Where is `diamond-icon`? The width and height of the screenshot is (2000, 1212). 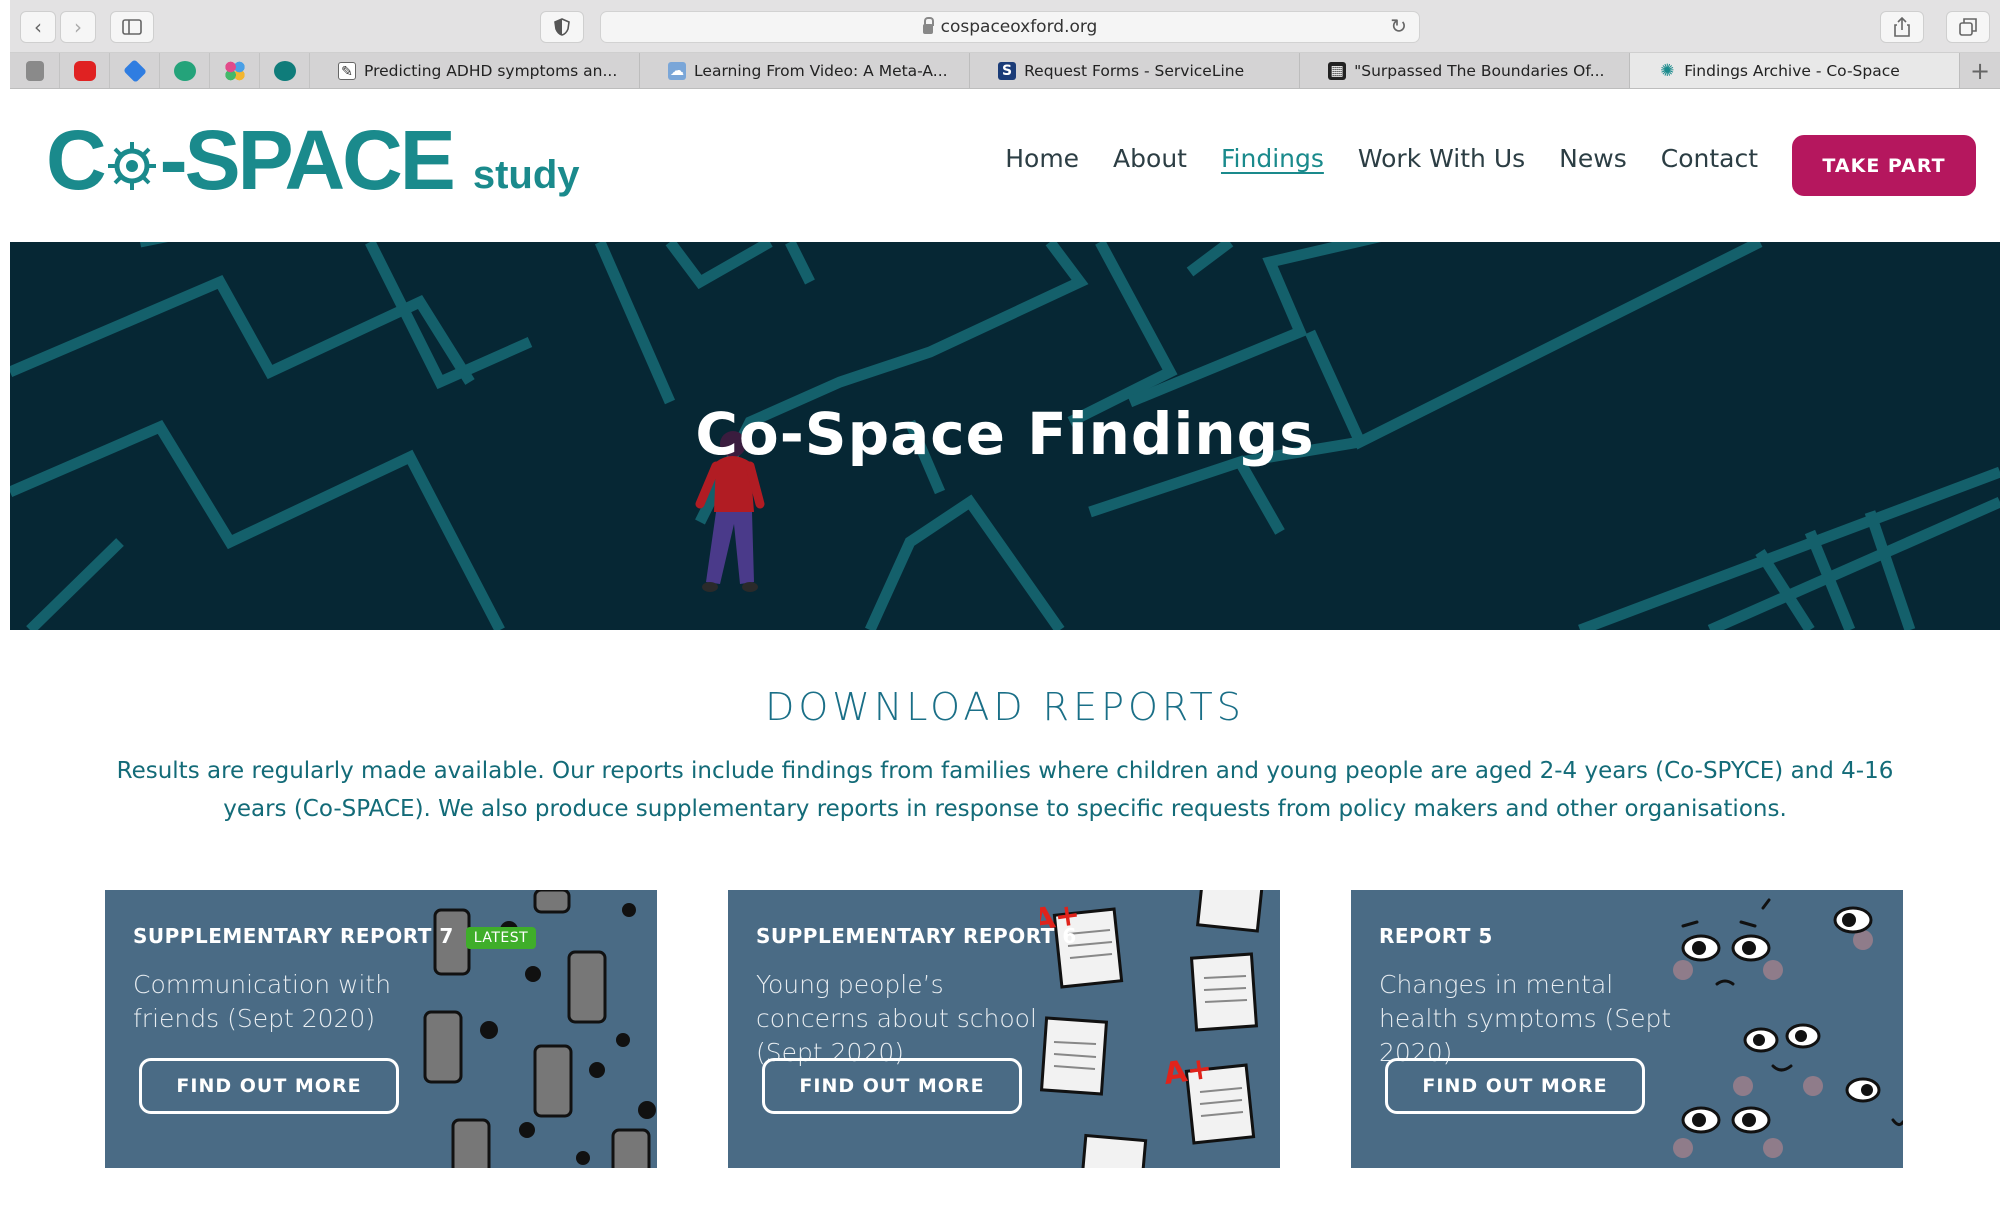 diamond-icon is located at coordinates (134, 70).